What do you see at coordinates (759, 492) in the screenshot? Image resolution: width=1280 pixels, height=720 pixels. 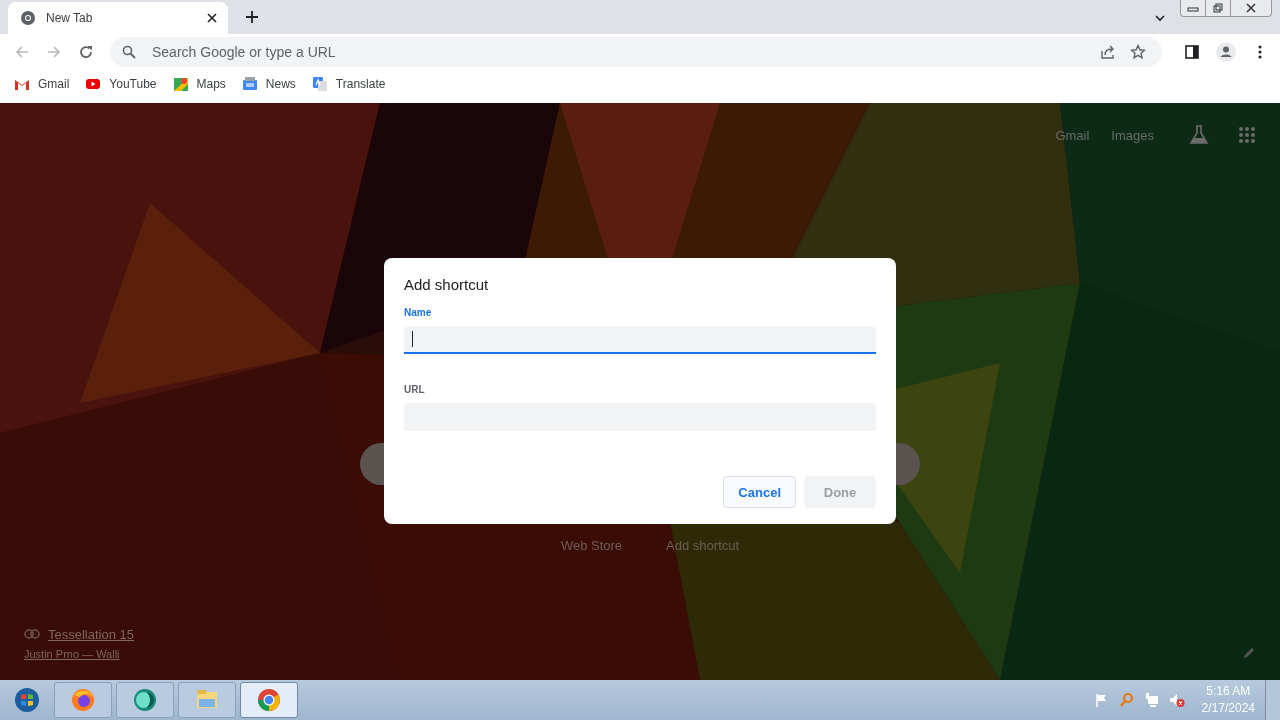 I see `cancel-button: Cancel` at bounding box center [759, 492].